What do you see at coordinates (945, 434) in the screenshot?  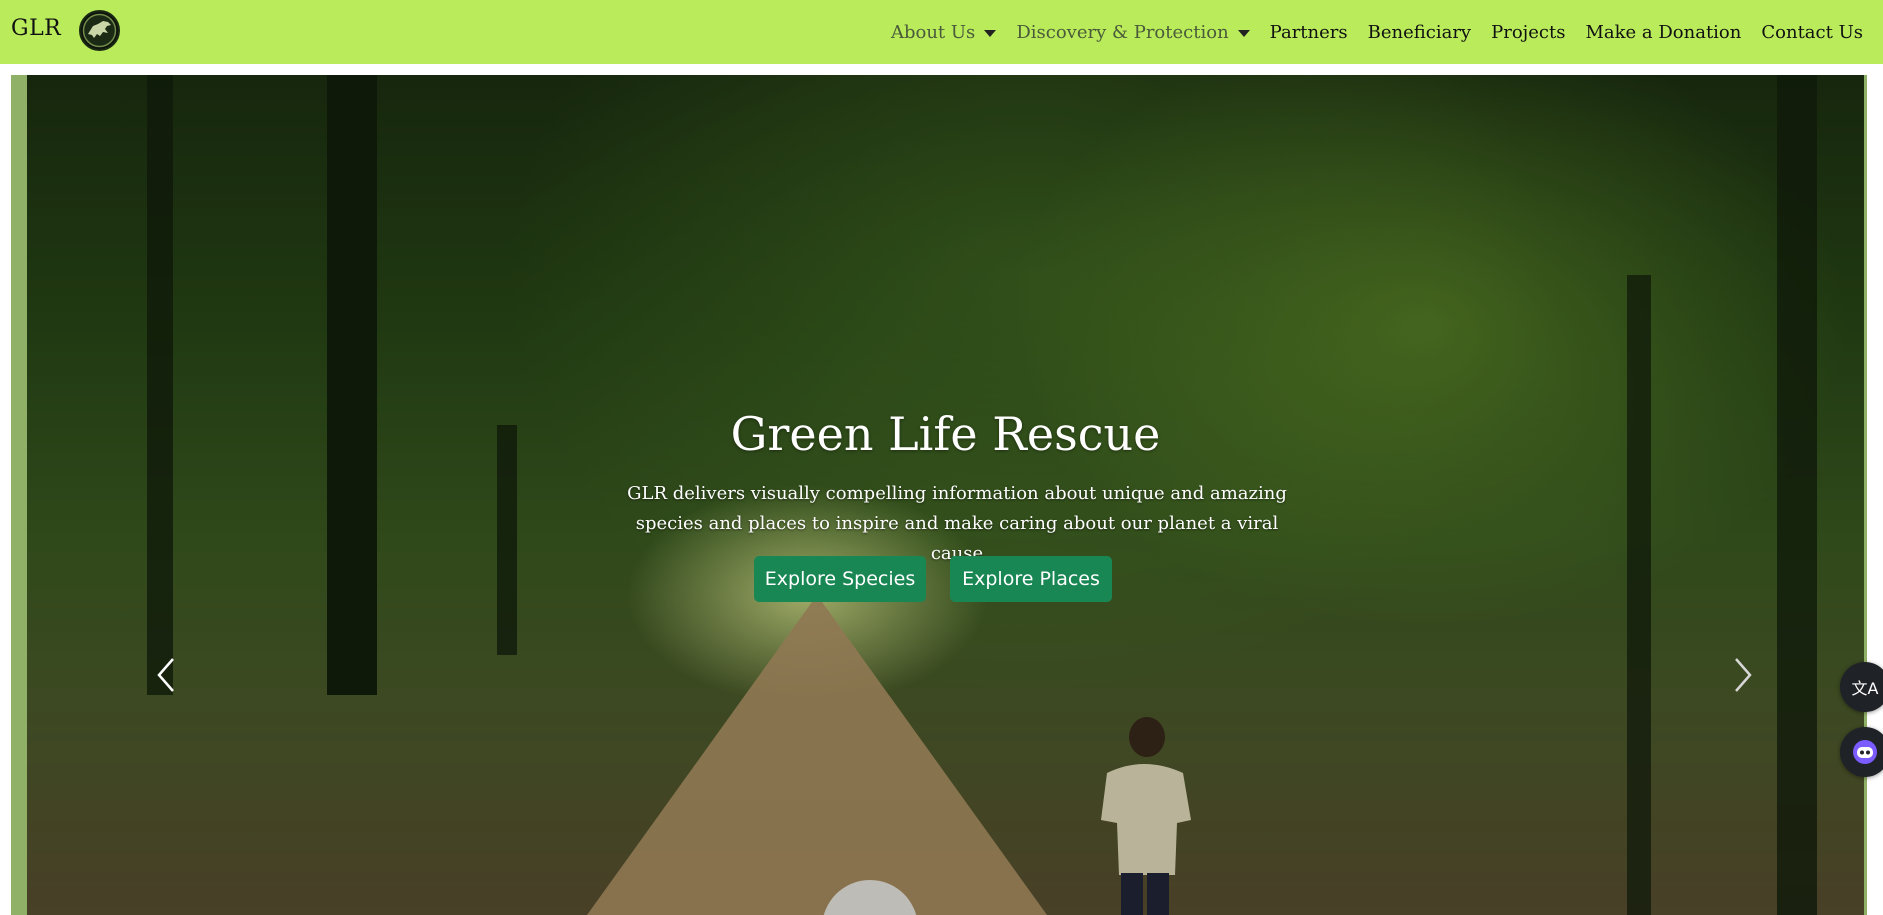 I see `hero-title: Green Life Rescue` at bounding box center [945, 434].